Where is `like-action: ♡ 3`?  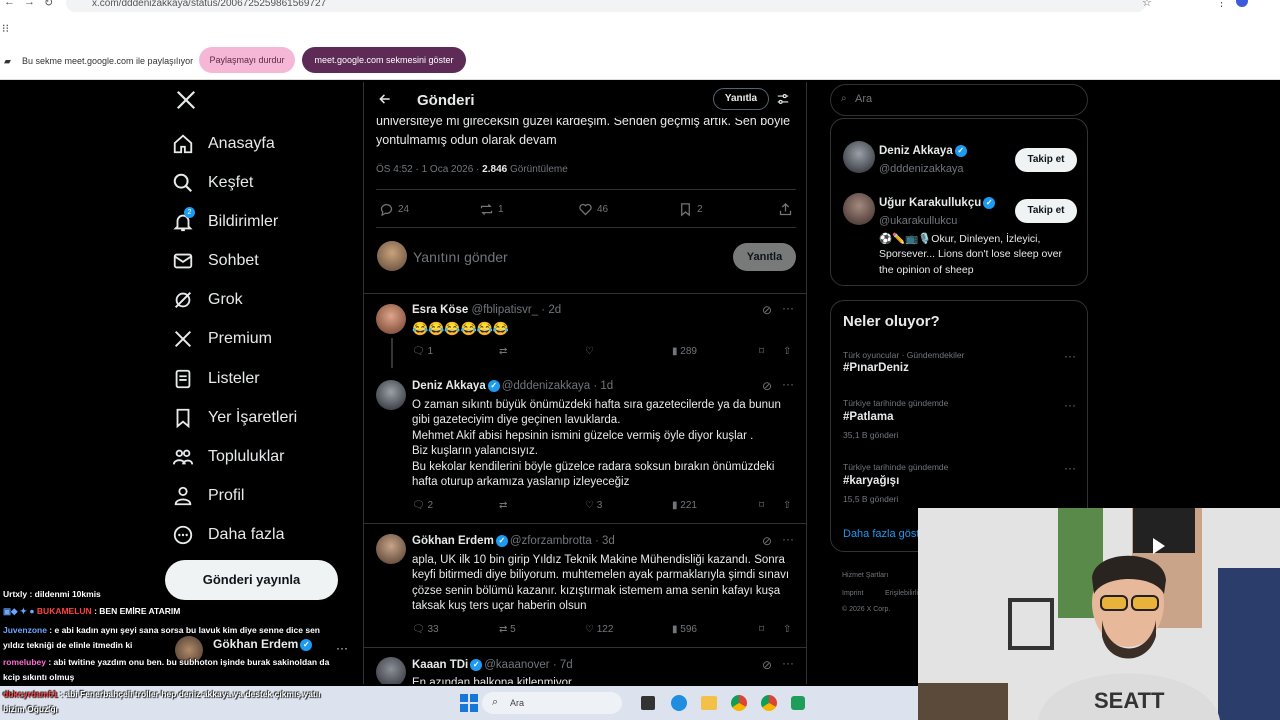 like-action: ♡ 3 is located at coordinates (593, 505).